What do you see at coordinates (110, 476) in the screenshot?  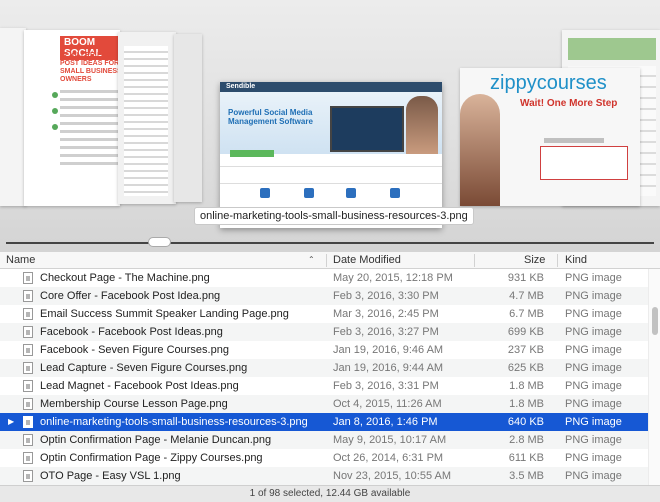 I see `file-name: OTO Page - Easy VSL 1.png` at bounding box center [110, 476].